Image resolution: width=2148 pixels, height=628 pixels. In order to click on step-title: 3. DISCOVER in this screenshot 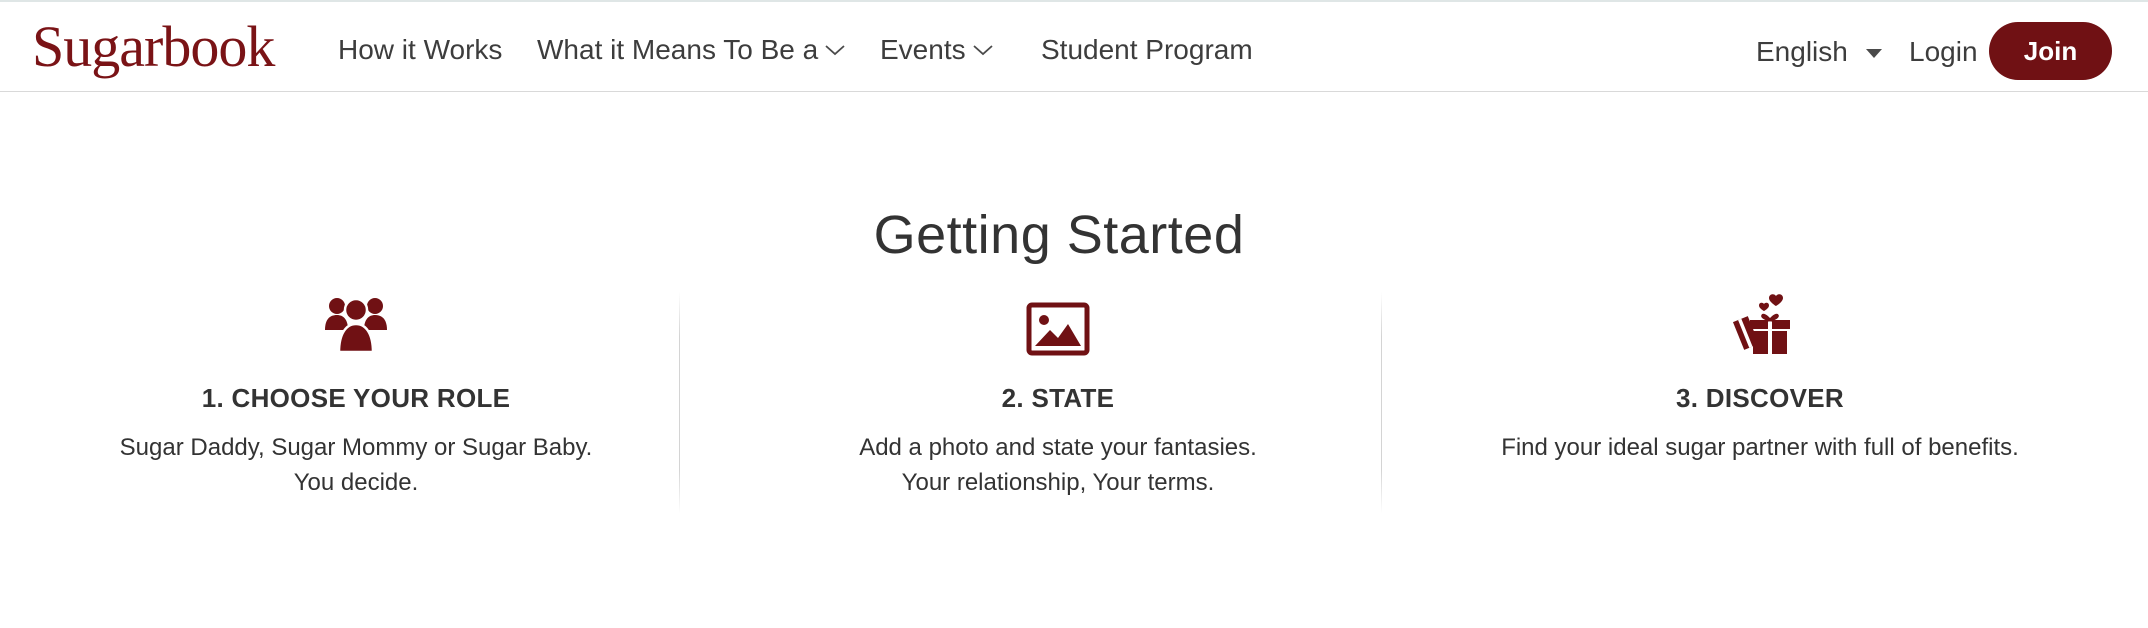, I will do `click(1759, 398)`.